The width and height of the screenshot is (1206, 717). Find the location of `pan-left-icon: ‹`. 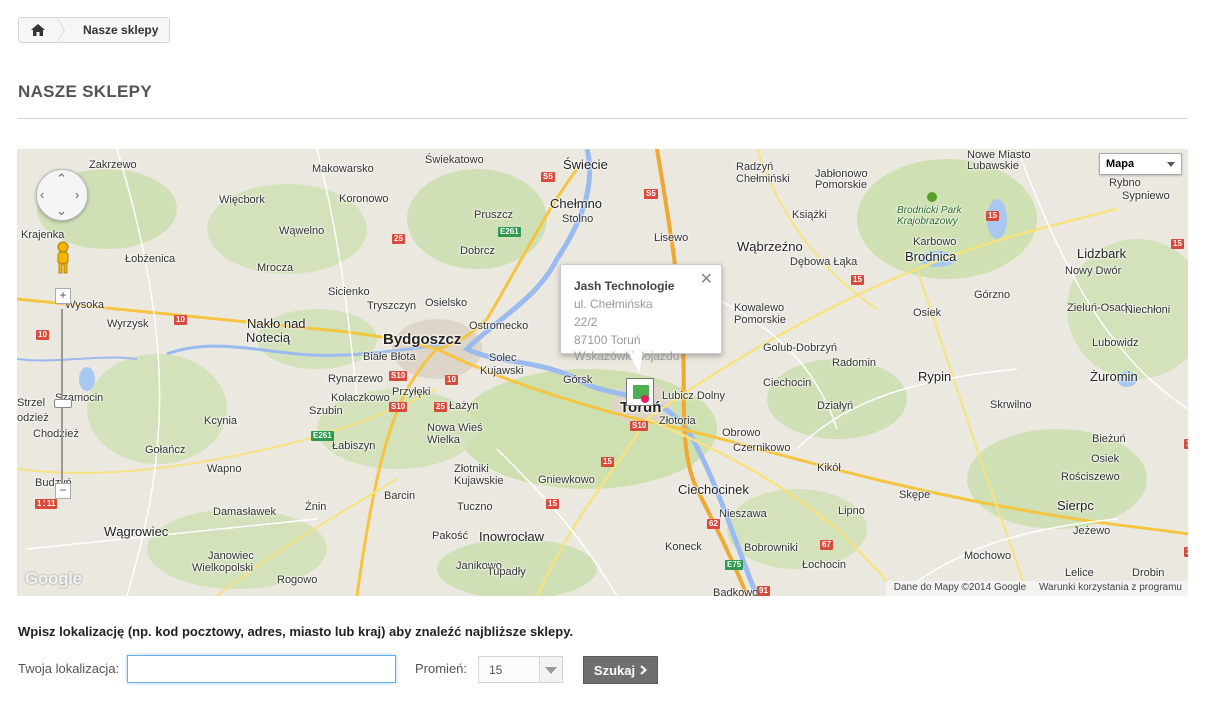

pan-left-icon: ‹ is located at coordinates (42, 194).